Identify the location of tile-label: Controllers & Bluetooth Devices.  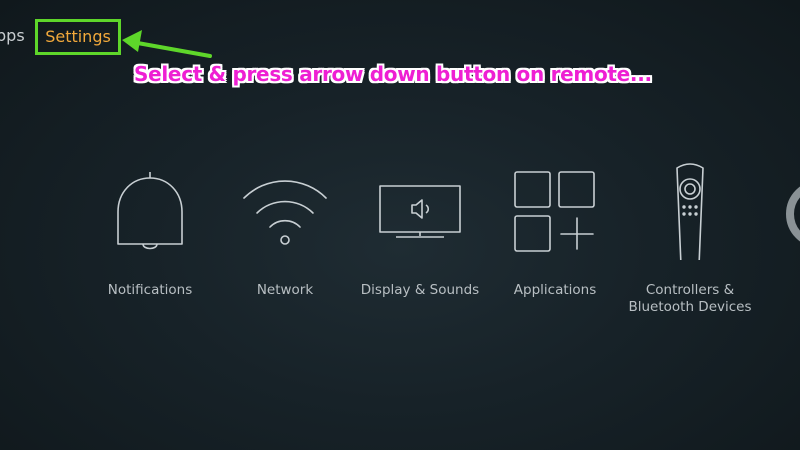
(690, 298).